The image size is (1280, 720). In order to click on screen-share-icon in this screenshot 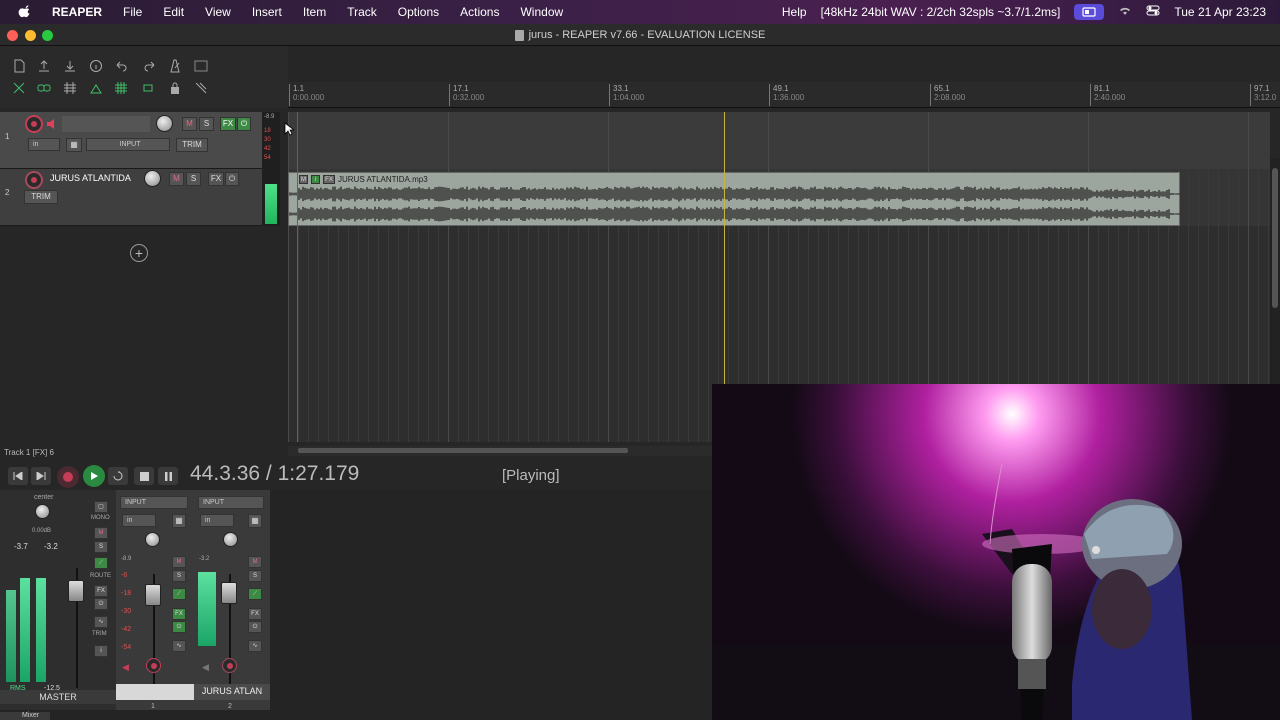, I will do `click(1089, 12)`.